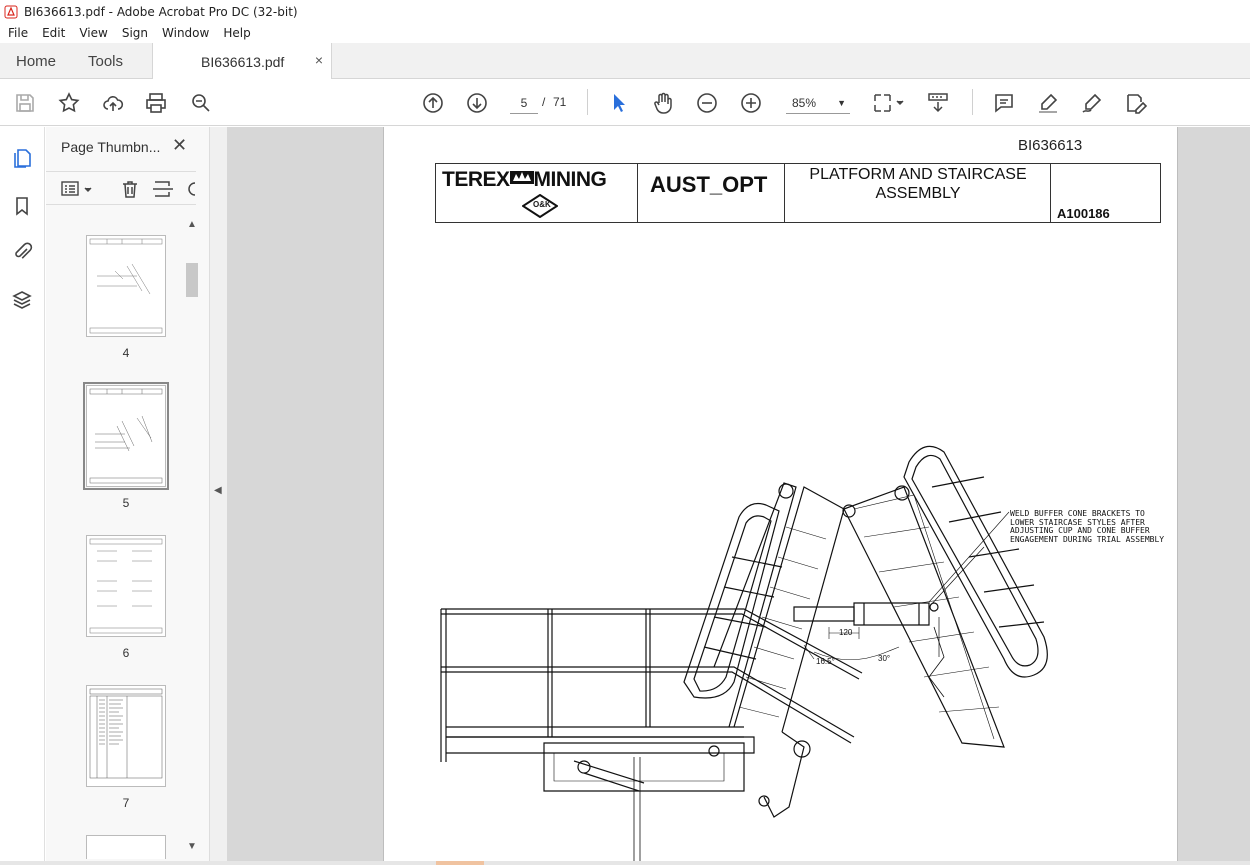 The width and height of the screenshot is (1250, 865). What do you see at coordinates (918, 174) in the screenshot?
I see `drawing-title-line1: PLATFORM AND STAIRCASE` at bounding box center [918, 174].